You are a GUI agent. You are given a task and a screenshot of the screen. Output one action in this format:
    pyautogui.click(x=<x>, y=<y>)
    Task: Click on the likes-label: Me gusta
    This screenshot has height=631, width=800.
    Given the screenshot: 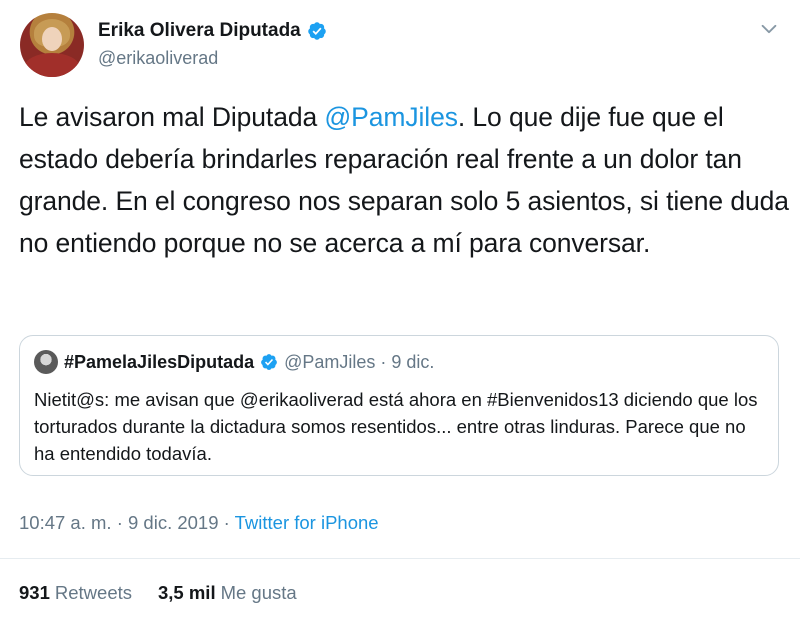 What is the action you would take?
    pyautogui.click(x=259, y=593)
    